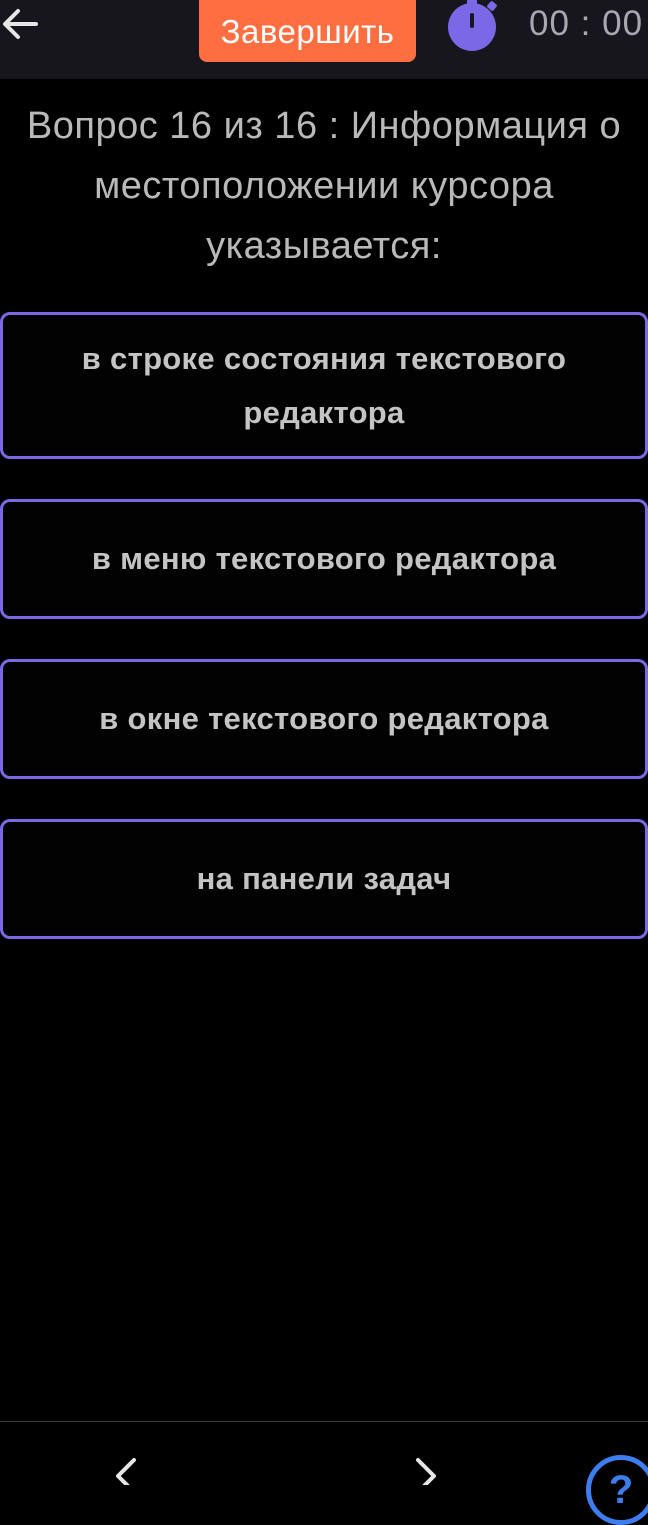 Image resolution: width=648 pixels, height=1525 pixels. I want to click on answer-option-label: в меню текстового редактора, so click(324, 558).